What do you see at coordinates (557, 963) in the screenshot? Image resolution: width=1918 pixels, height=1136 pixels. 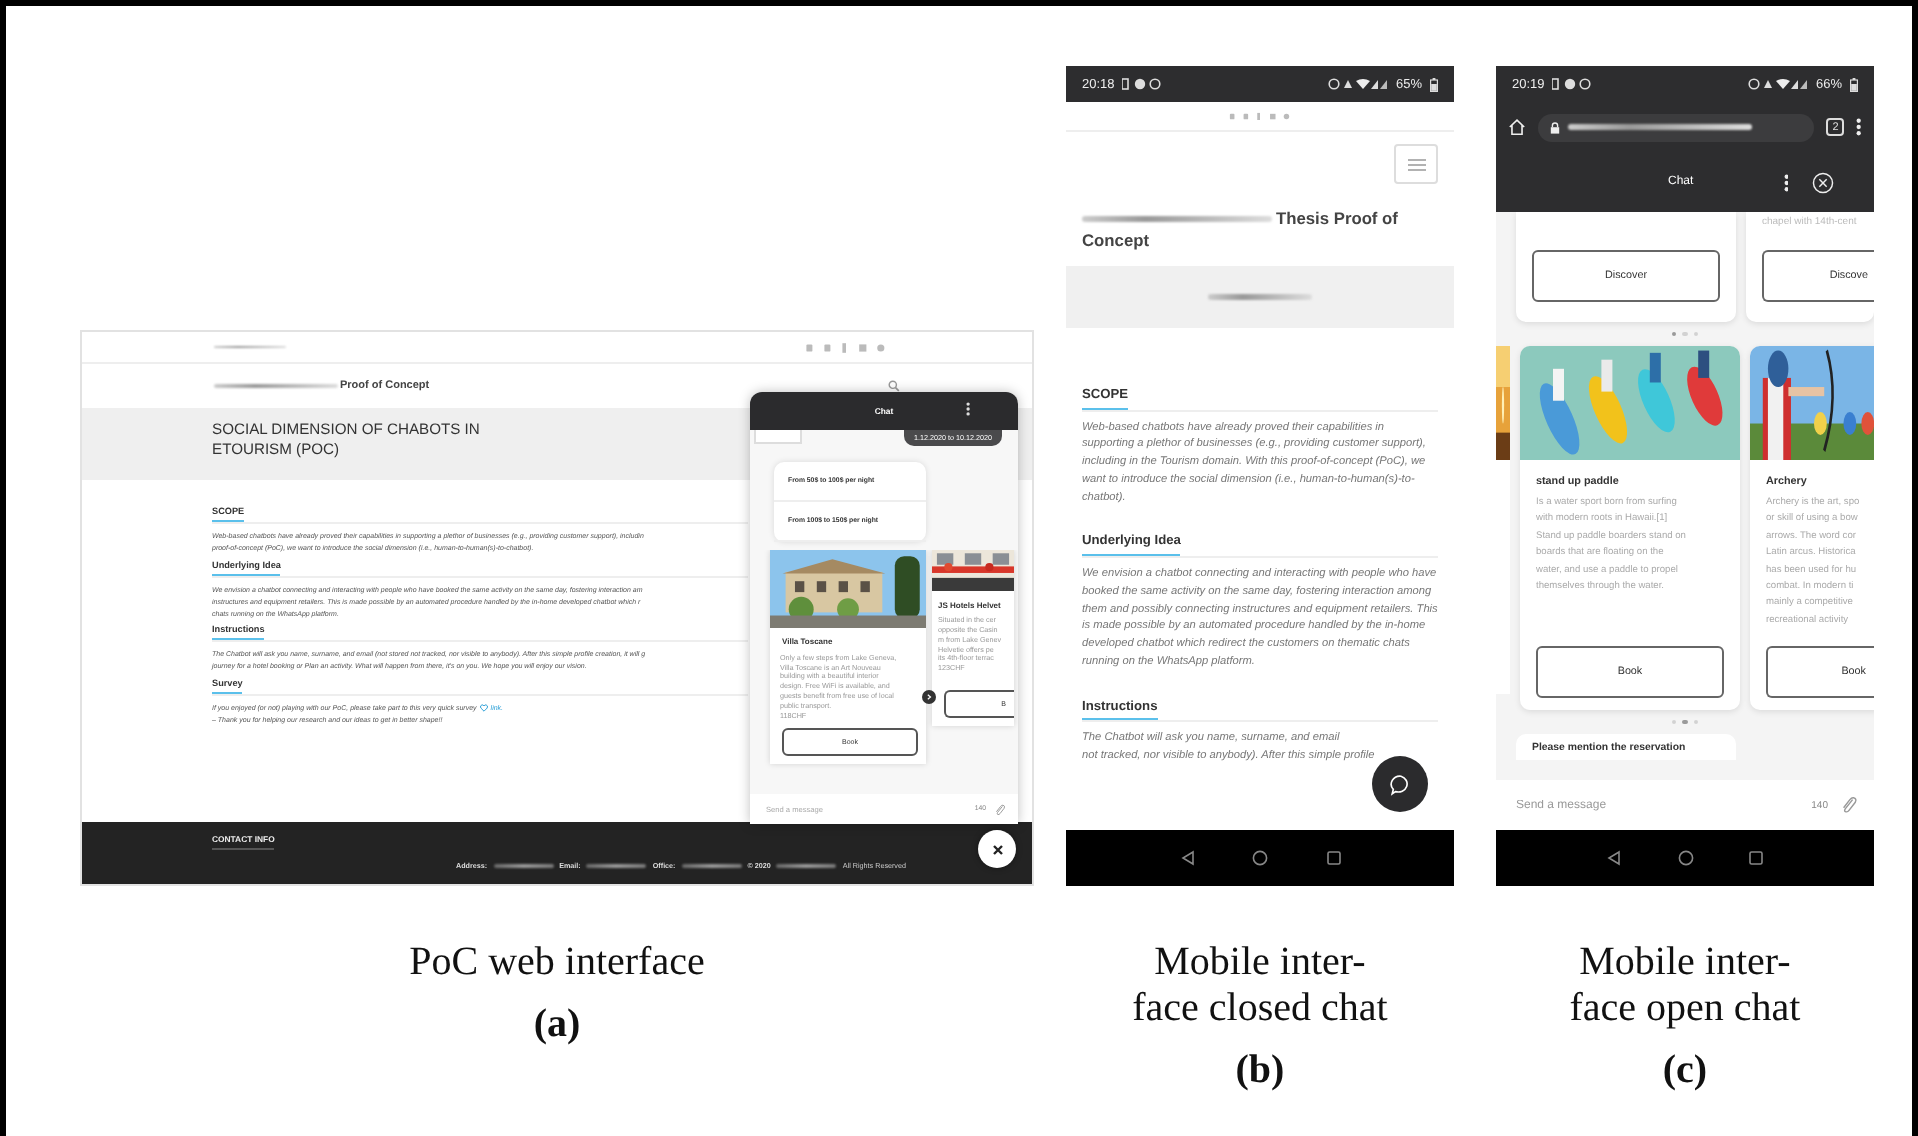 I see `caption-text: PoC web interface` at bounding box center [557, 963].